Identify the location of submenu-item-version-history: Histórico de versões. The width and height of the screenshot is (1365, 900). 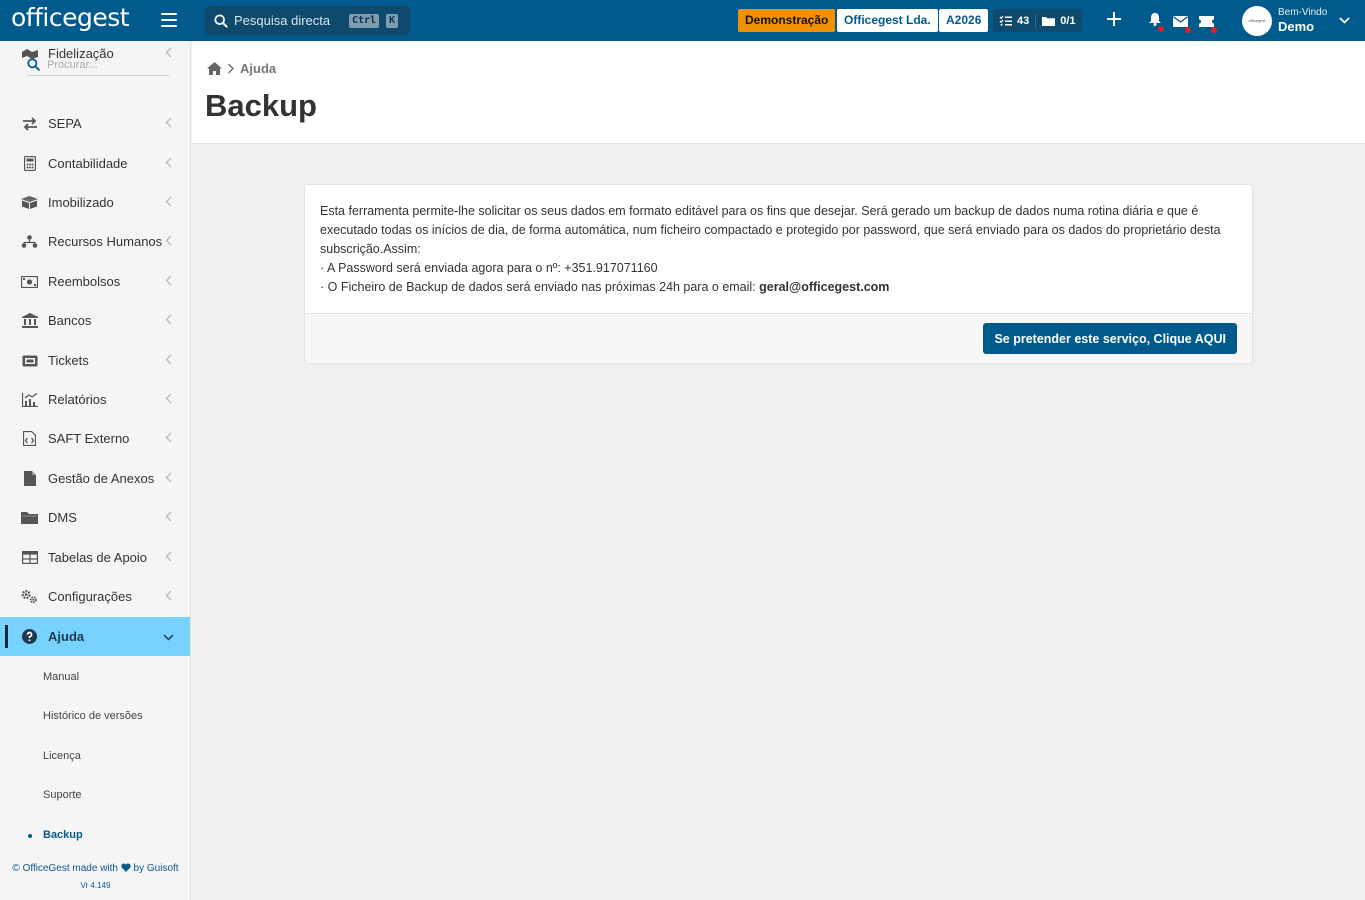
(93, 716).